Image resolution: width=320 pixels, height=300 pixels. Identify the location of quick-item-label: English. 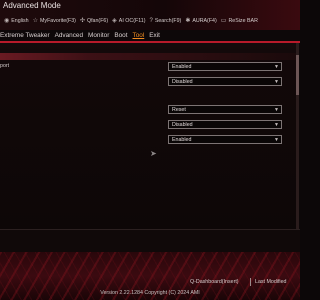
(20, 21).